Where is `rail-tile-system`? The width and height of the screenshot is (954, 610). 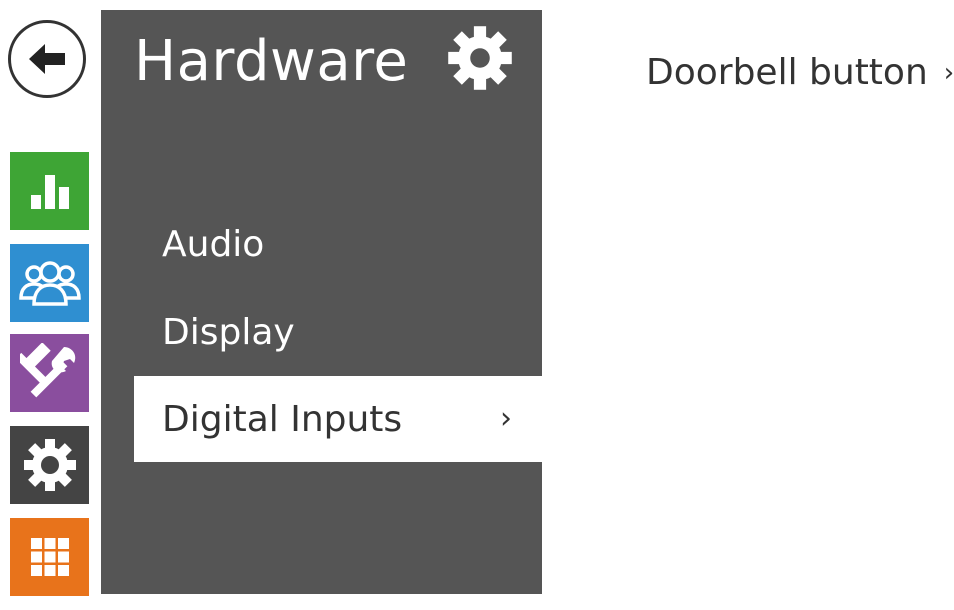 rail-tile-system is located at coordinates (49, 465).